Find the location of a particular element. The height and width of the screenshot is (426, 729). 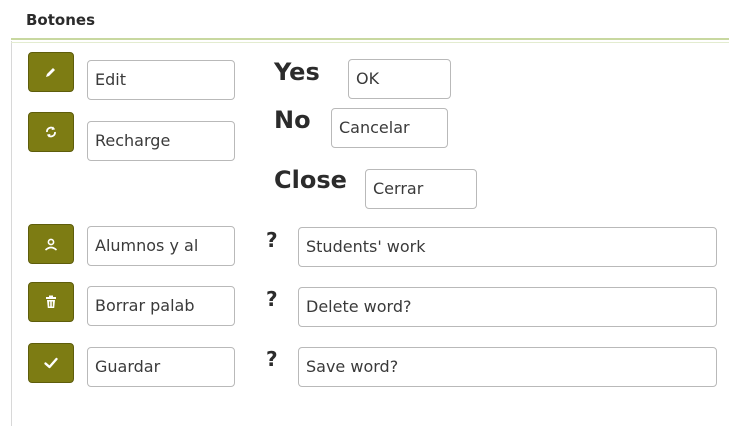

edit-text-field: Edit is located at coordinates (161, 80).